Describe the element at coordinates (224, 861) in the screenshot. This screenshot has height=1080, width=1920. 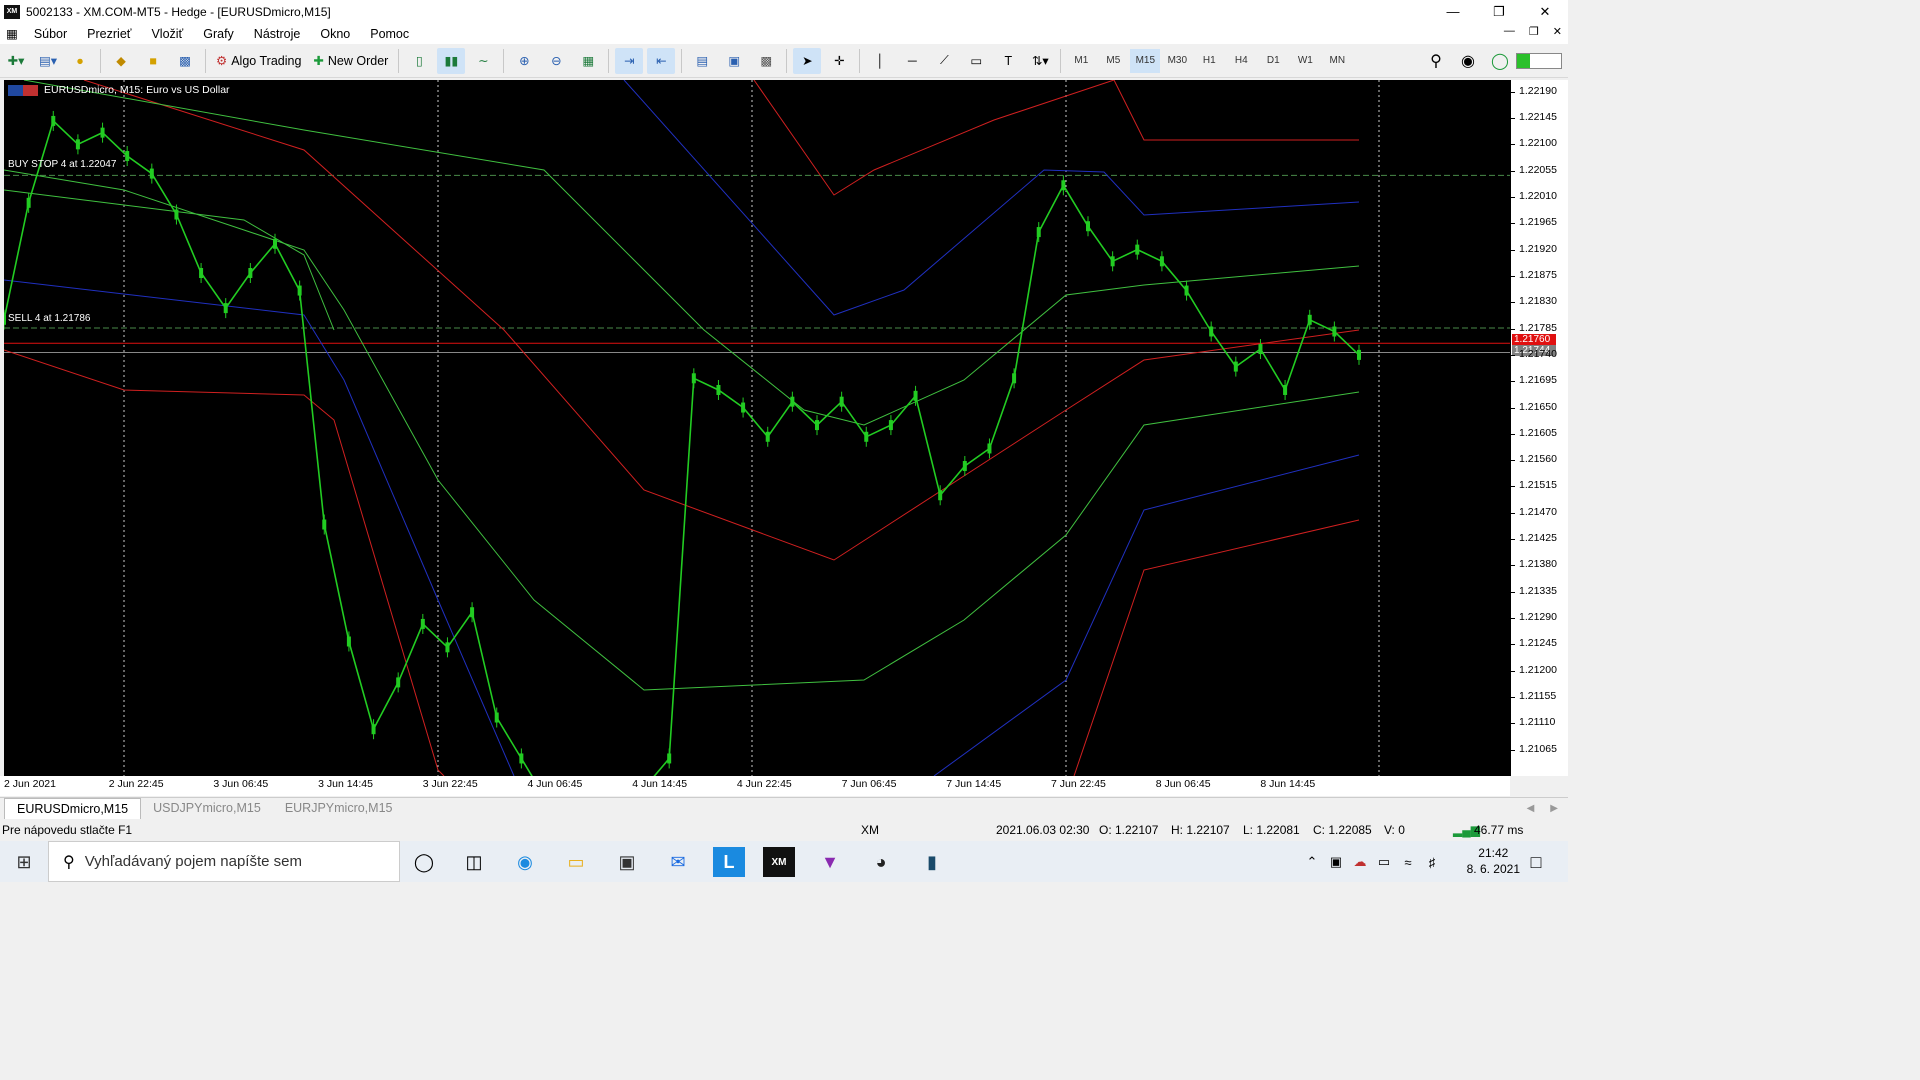
I see `taskbar-search: ⚲ Vyhľadávaný pojem napíšte sem` at that location.